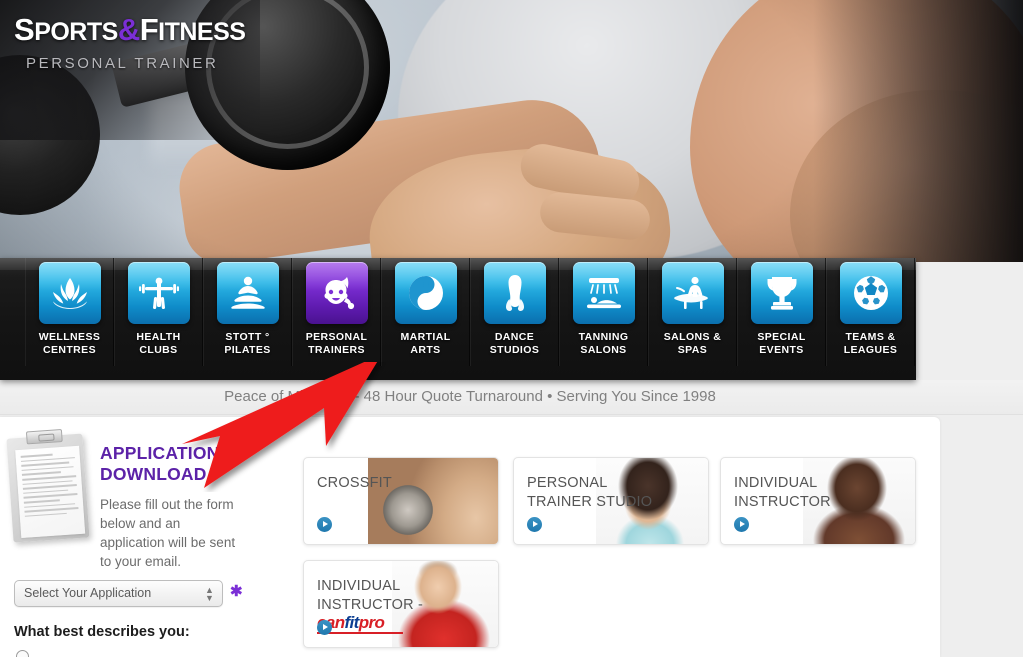  Describe the element at coordinates (24, 29) in the screenshot. I see `logo-s: S` at that location.